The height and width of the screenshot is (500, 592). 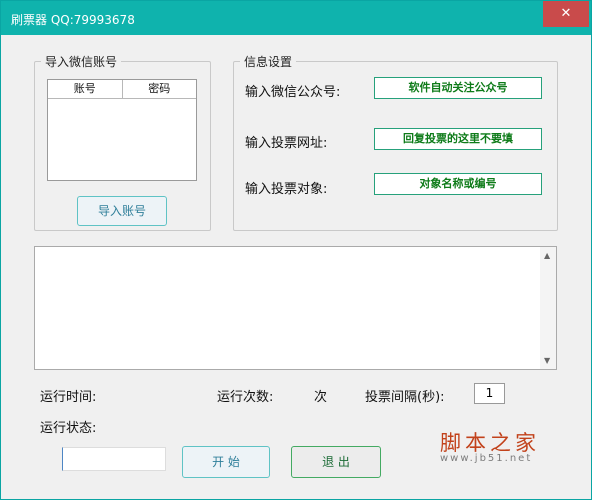 What do you see at coordinates (548, 308) in the screenshot?
I see `log-scrollbar: ▲ ▼` at bounding box center [548, 308].